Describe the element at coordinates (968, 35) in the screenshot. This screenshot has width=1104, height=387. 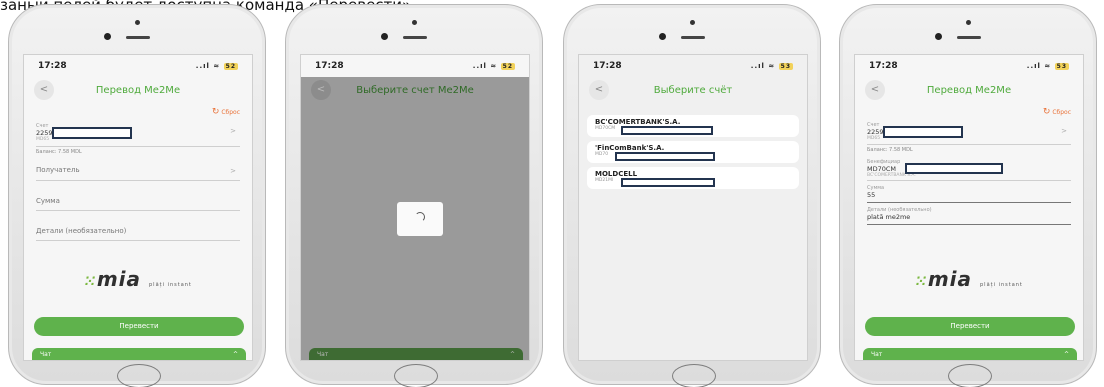
I see `phone-4-top` at that location.